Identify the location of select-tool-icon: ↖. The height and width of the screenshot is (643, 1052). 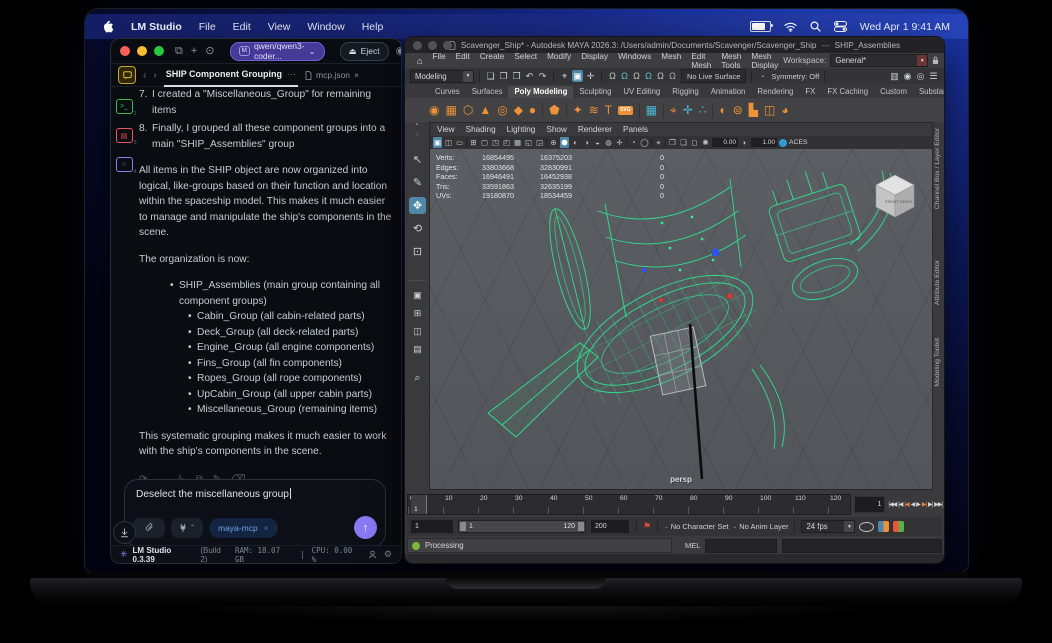
(417, 159).